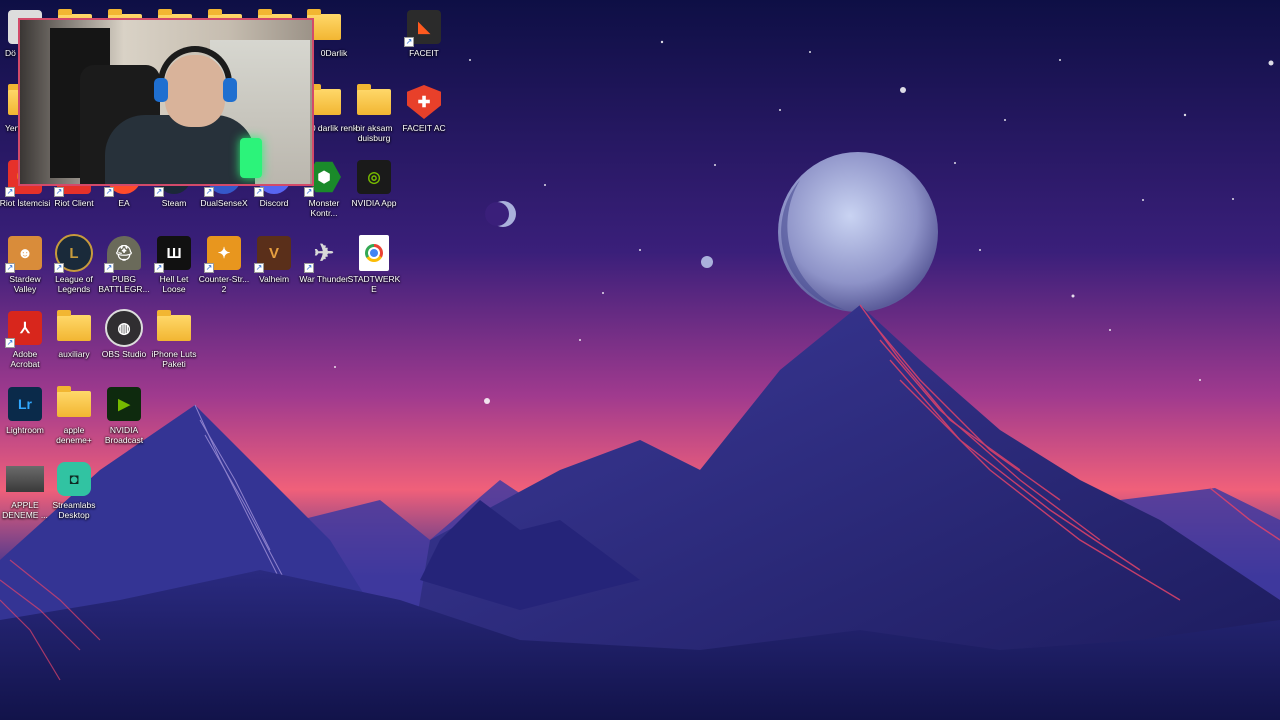  Describe the element at coordinates (74, 343) in the screenshot. I see `desktop-icon-auxiliary: auxiliary` at that location.